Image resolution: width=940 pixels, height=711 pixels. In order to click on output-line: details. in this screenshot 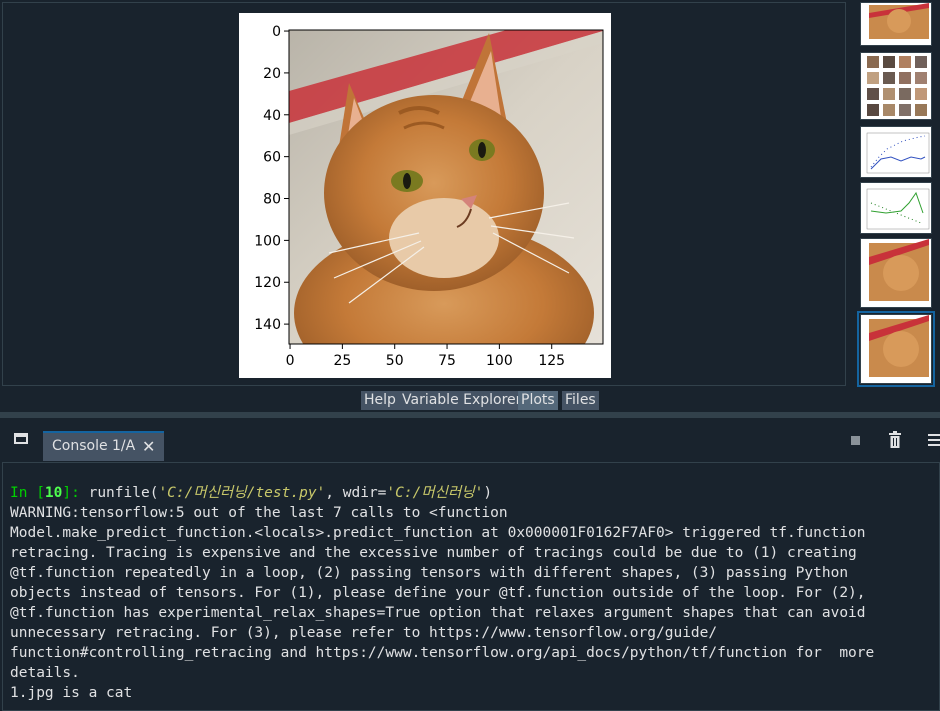, I will do `click(45, 673)`.